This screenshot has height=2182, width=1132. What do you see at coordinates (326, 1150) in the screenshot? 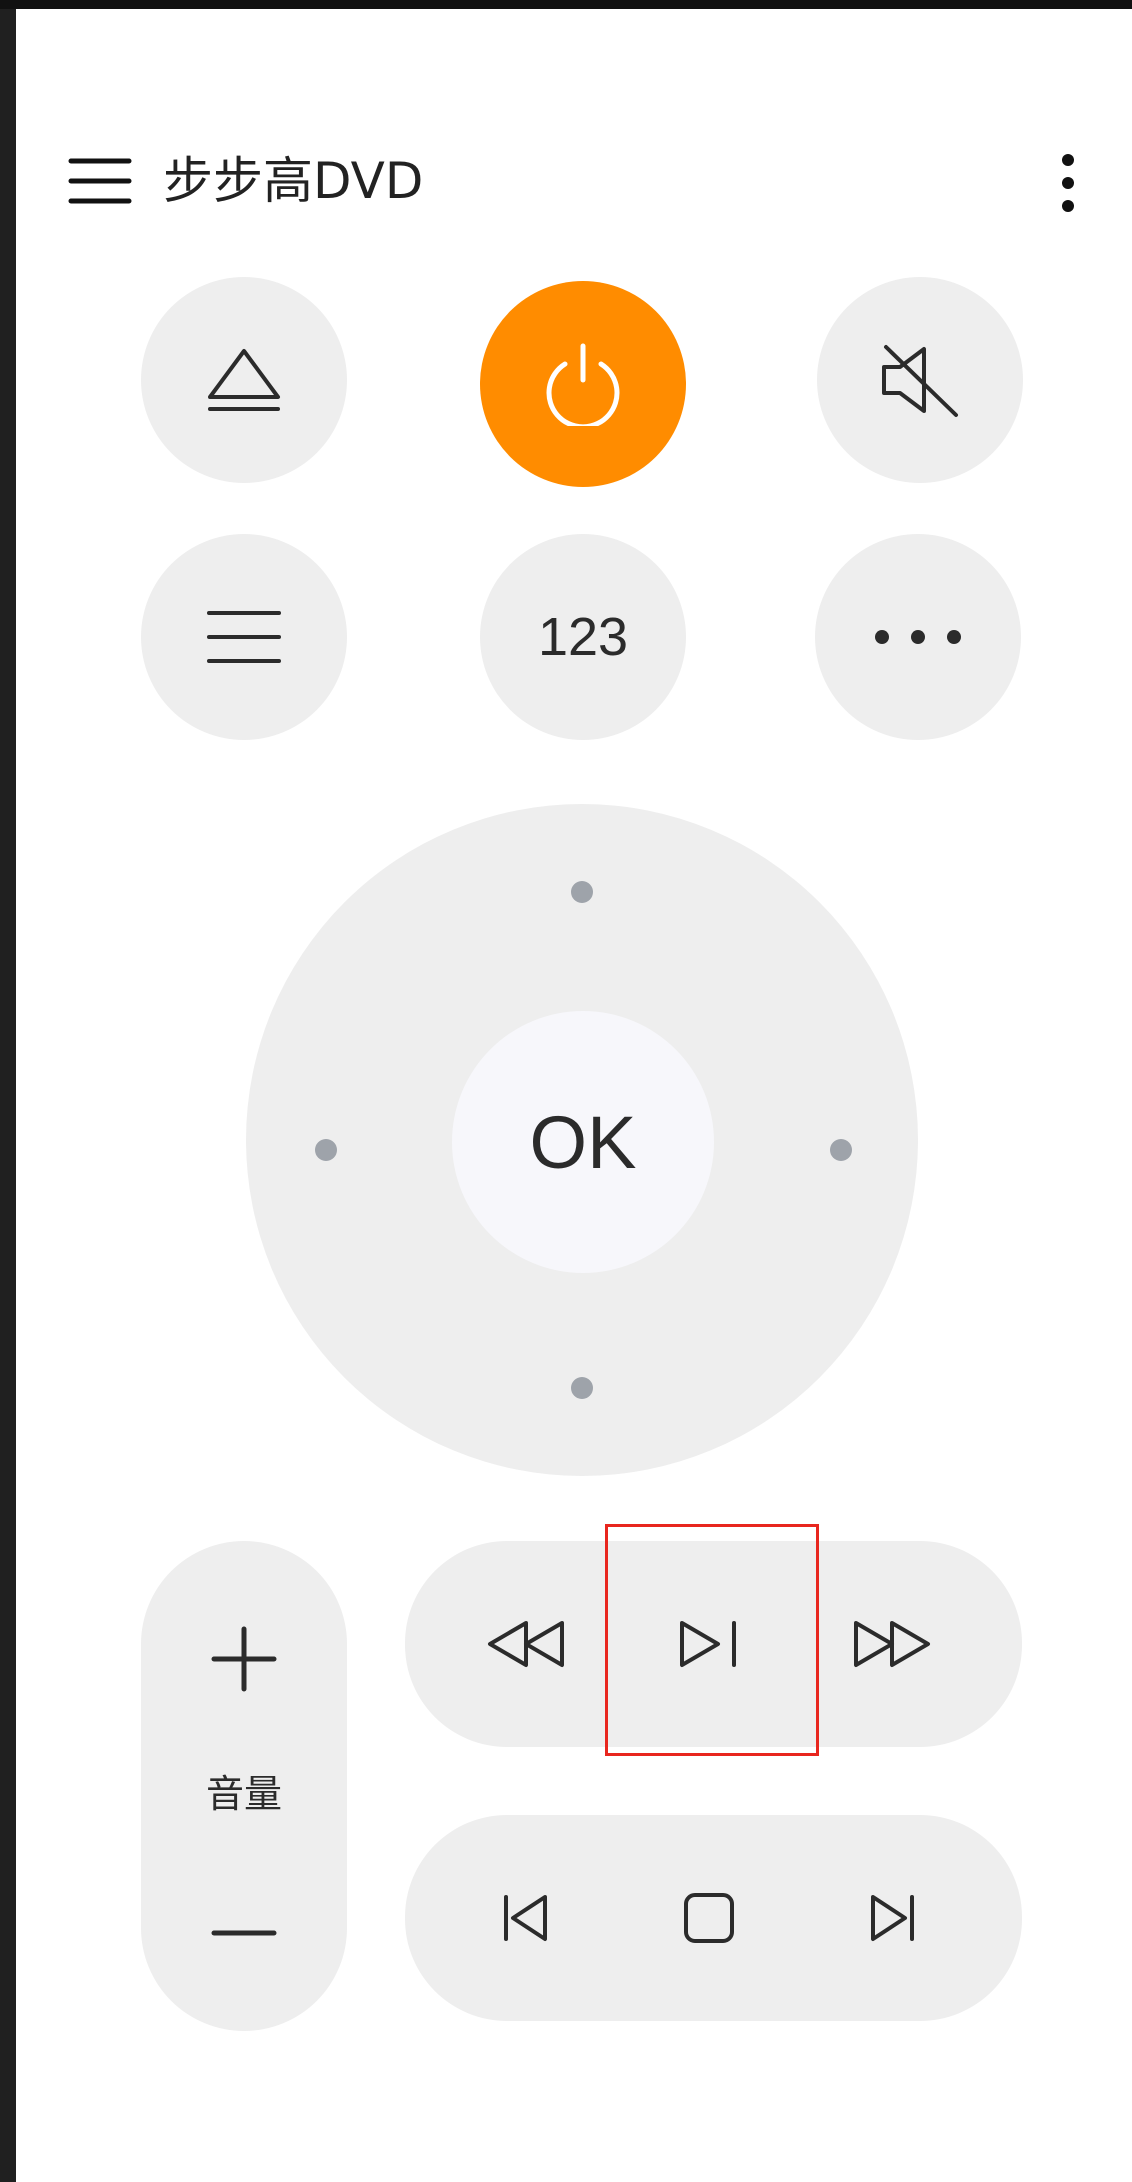
I see `dpad-left-dot` at bounding box center [326, 1150].